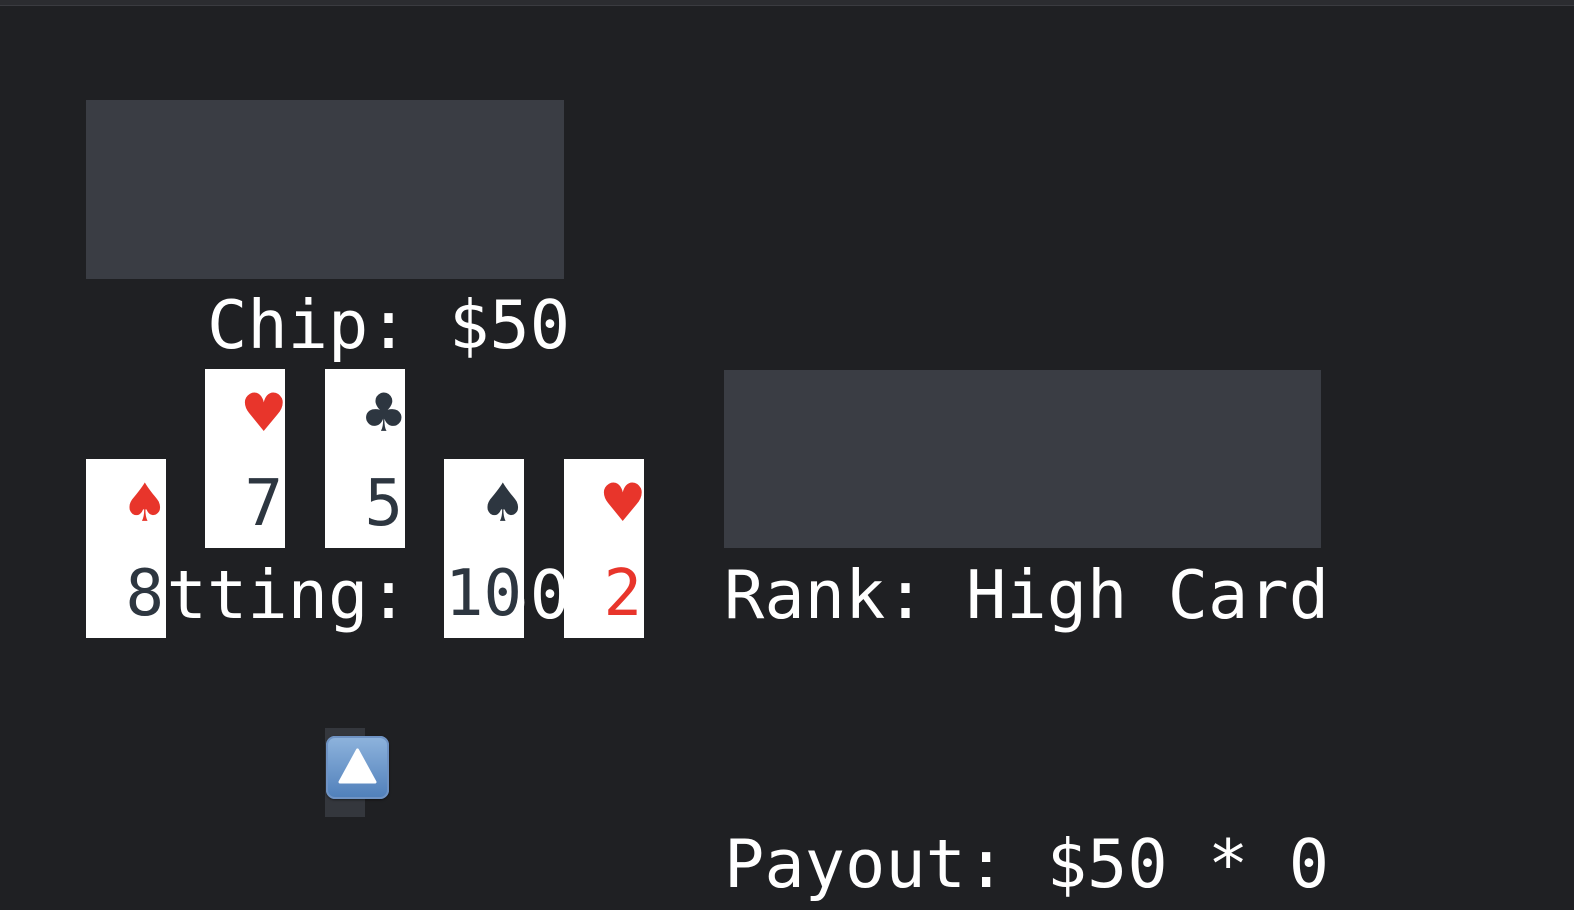  What do you see at coordinates (1027, 864) in the screenshot?
I see `payout: Payout: $50 * 0` at bounding box center [1027, 864].